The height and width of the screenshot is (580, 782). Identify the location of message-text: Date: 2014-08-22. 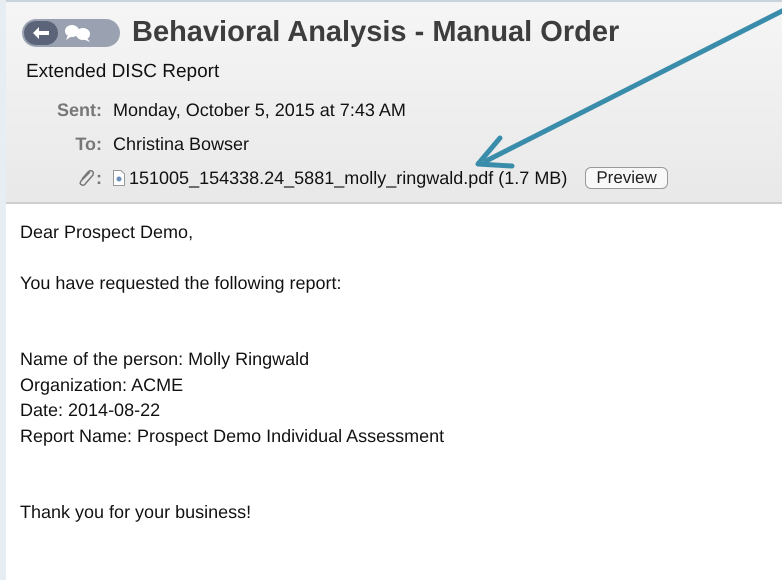
(91, 410).